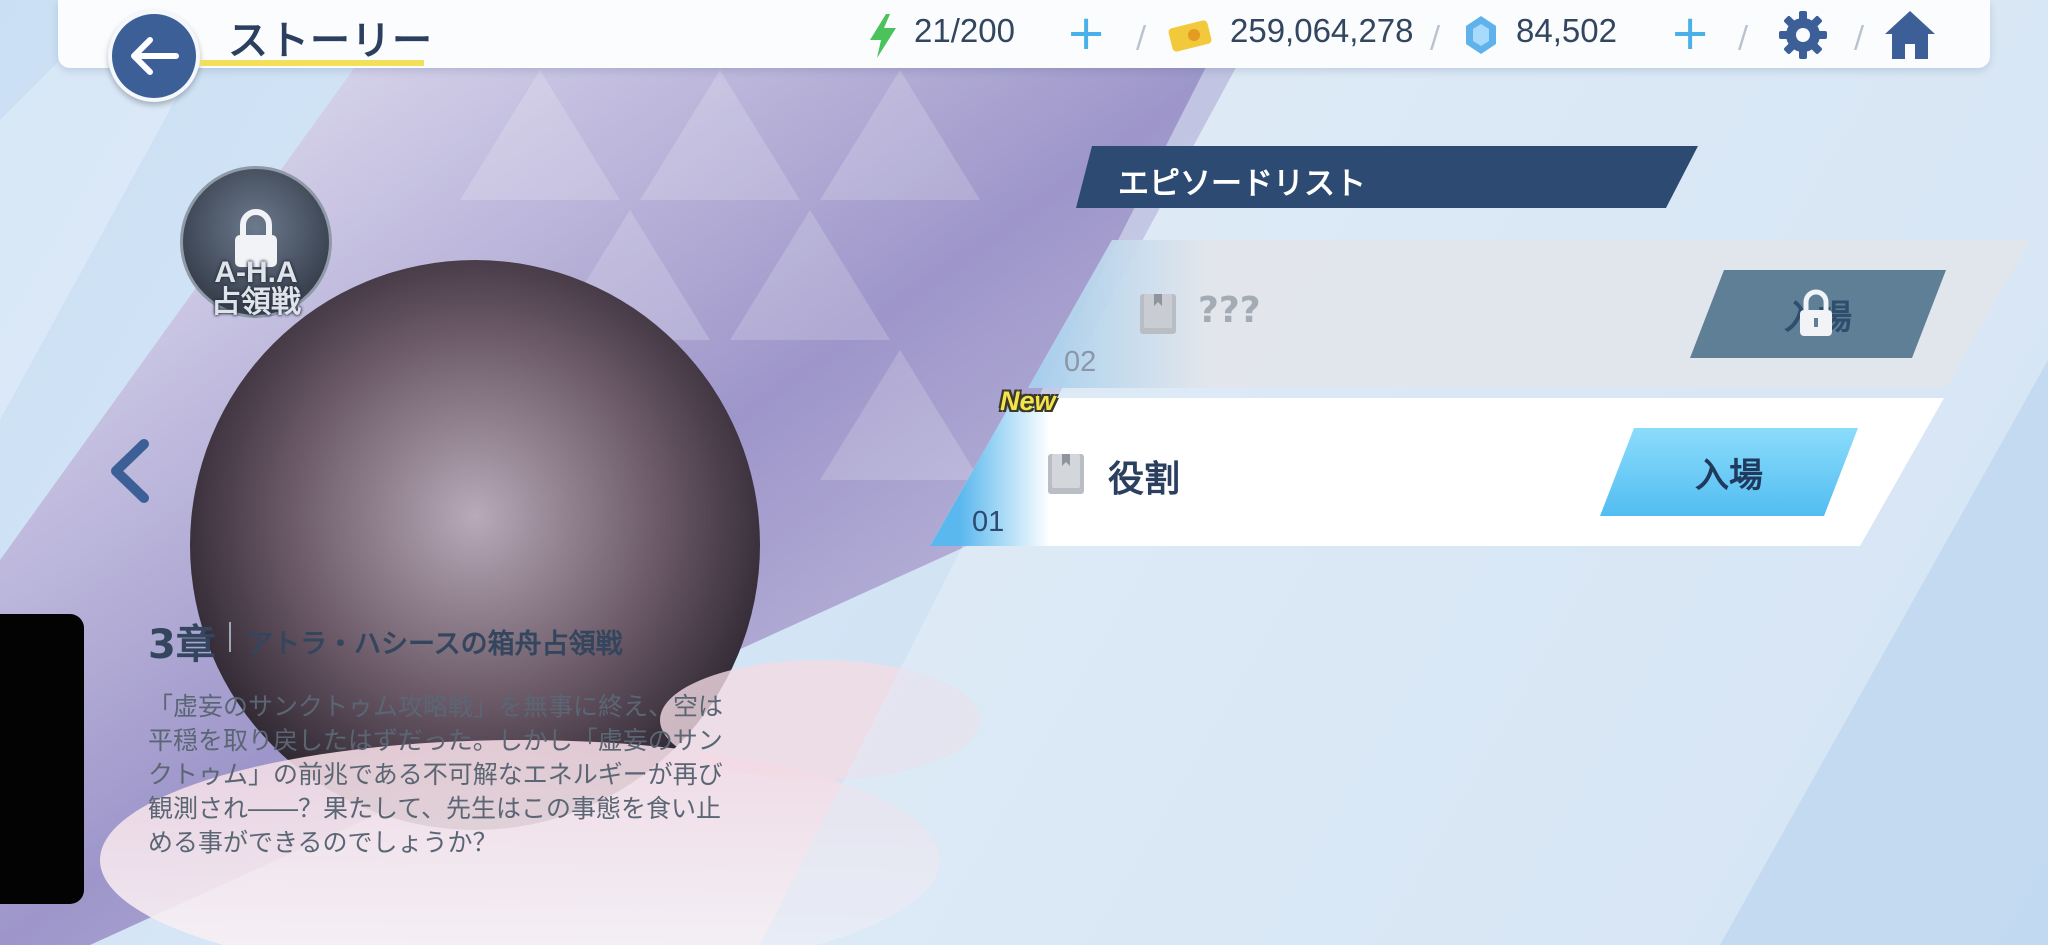 Image resolution: width=2048 pixels, height=945 pixels. What do you see at coordinates (1229, 310) in the screenshot?
I see `episode-name: ???` at bounding box center [1229, 310].